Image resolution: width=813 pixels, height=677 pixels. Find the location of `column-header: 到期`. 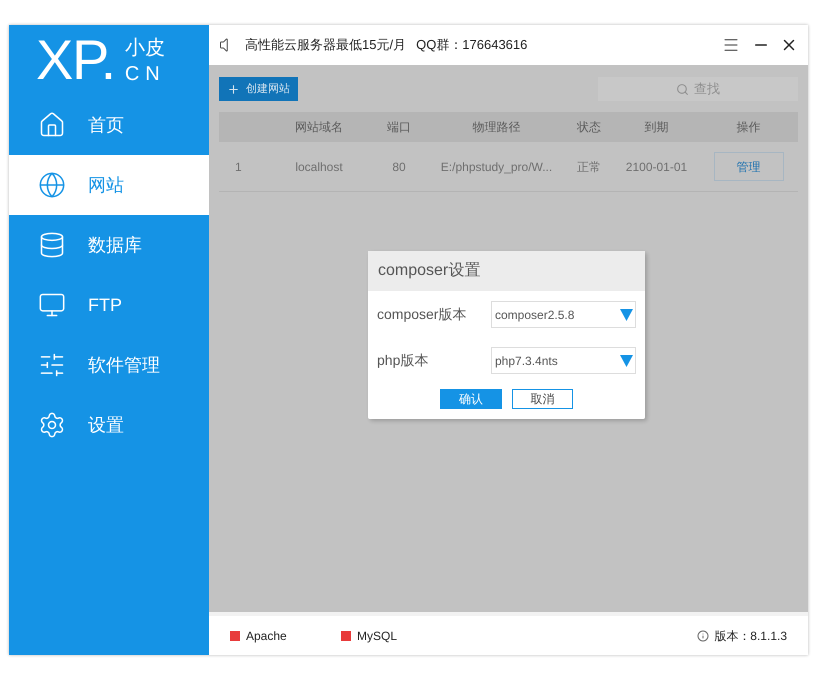

column-header: 到期 is located at coordinates (656, 127).